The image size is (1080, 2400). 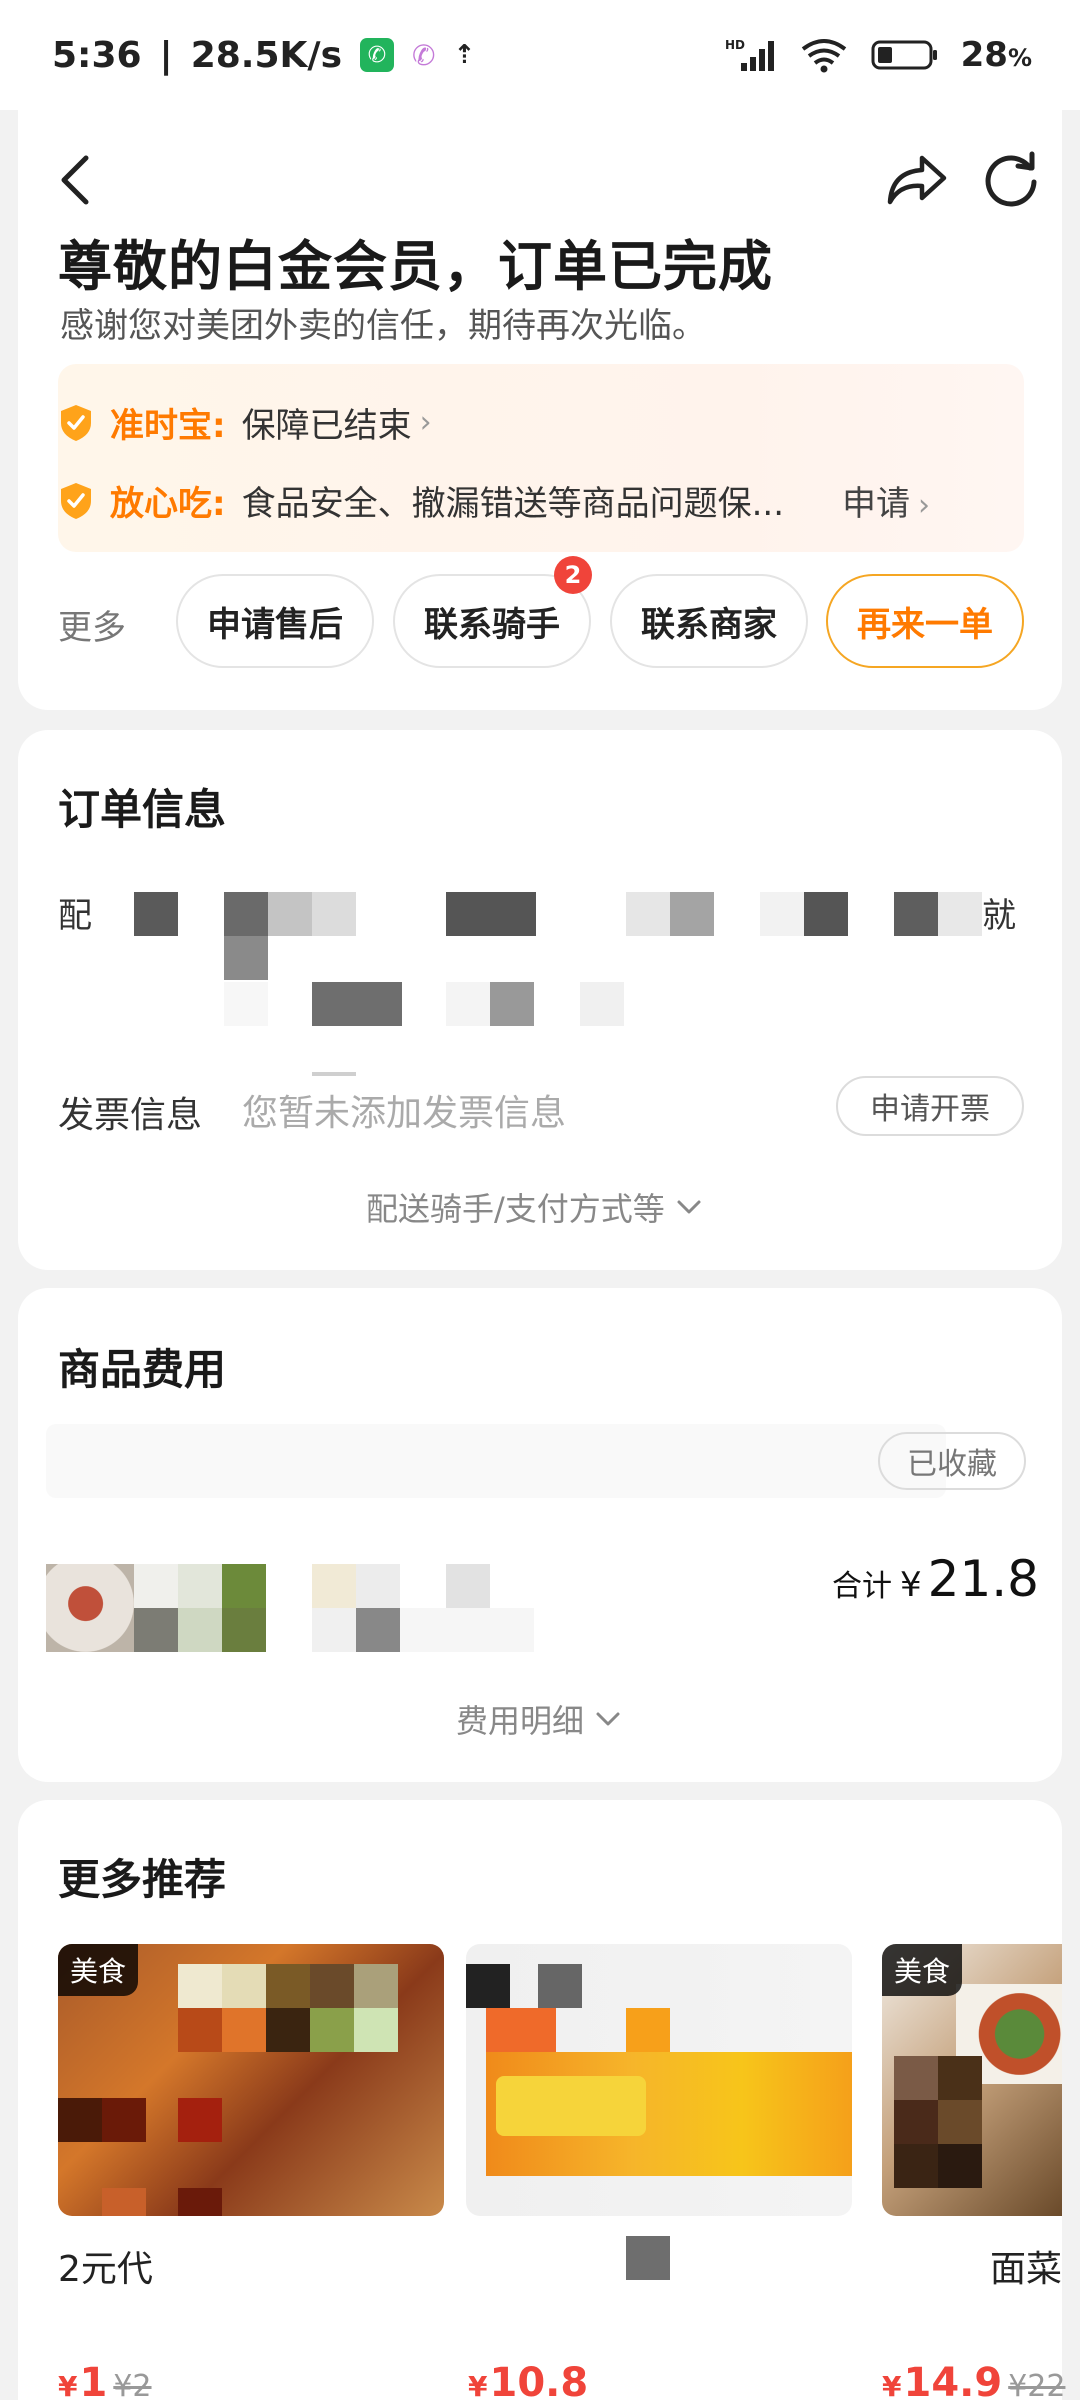 I want to click on battery-level: 28%, so click(x=996, y=55).